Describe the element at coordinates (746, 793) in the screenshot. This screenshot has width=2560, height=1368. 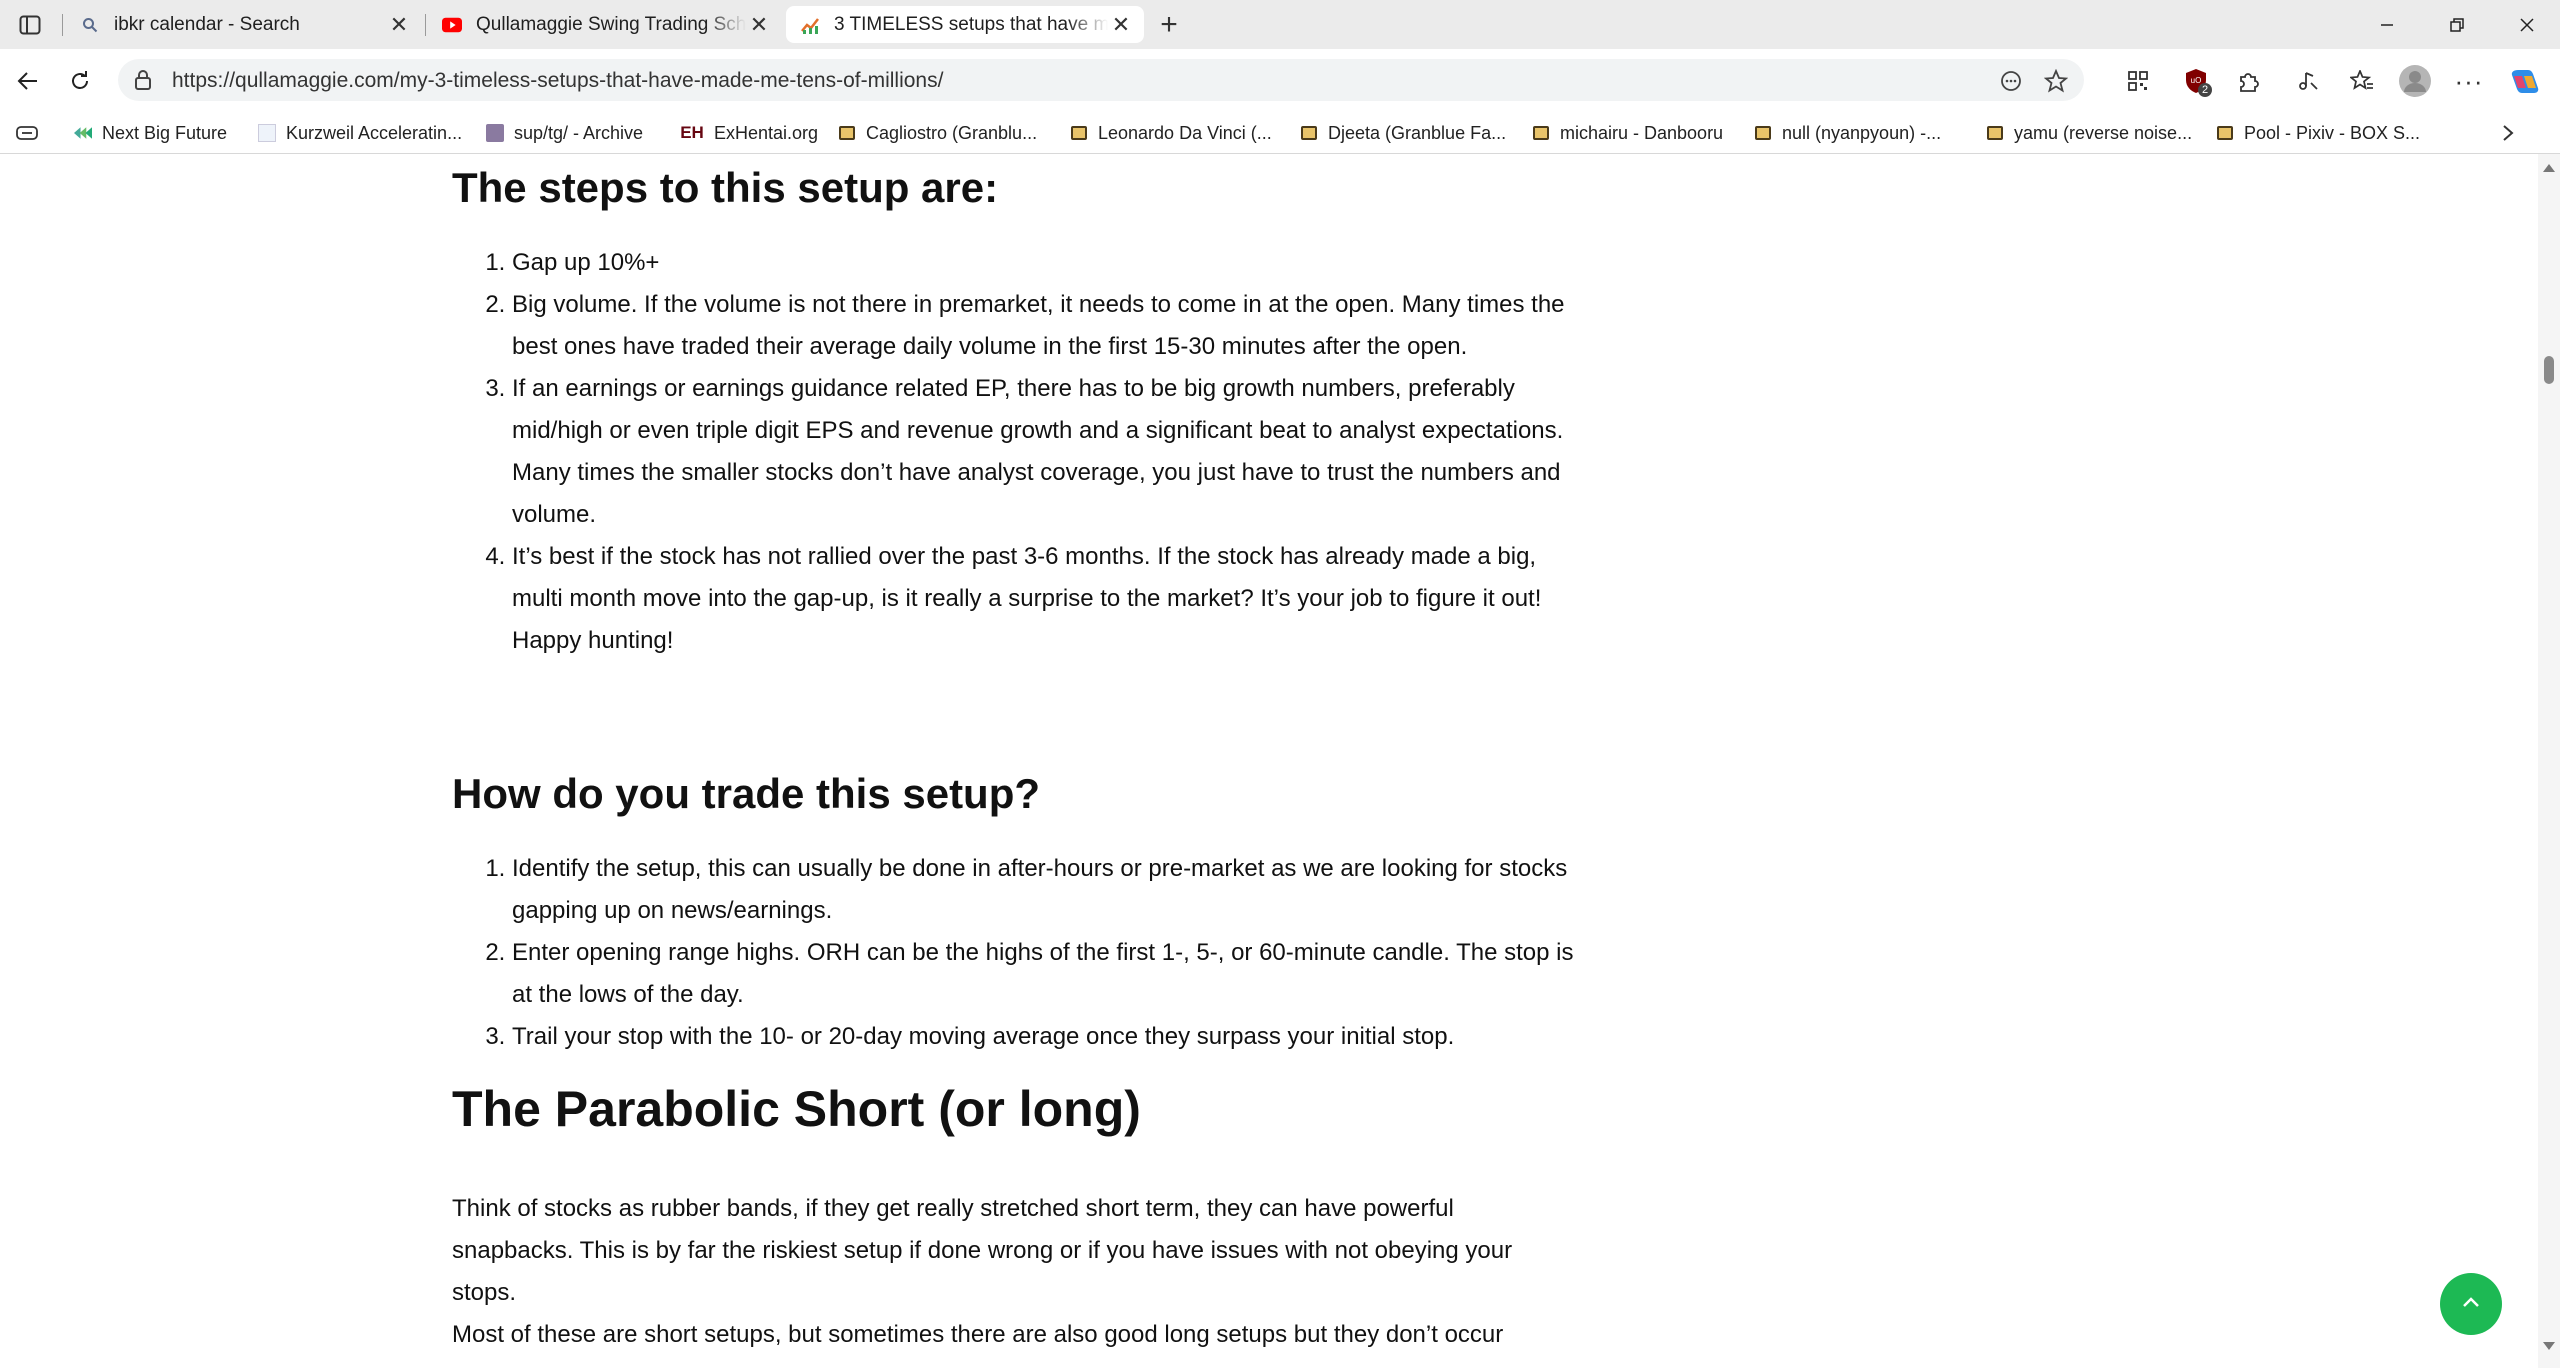
I see `section-heading: How do you trade this setup?` at that location.